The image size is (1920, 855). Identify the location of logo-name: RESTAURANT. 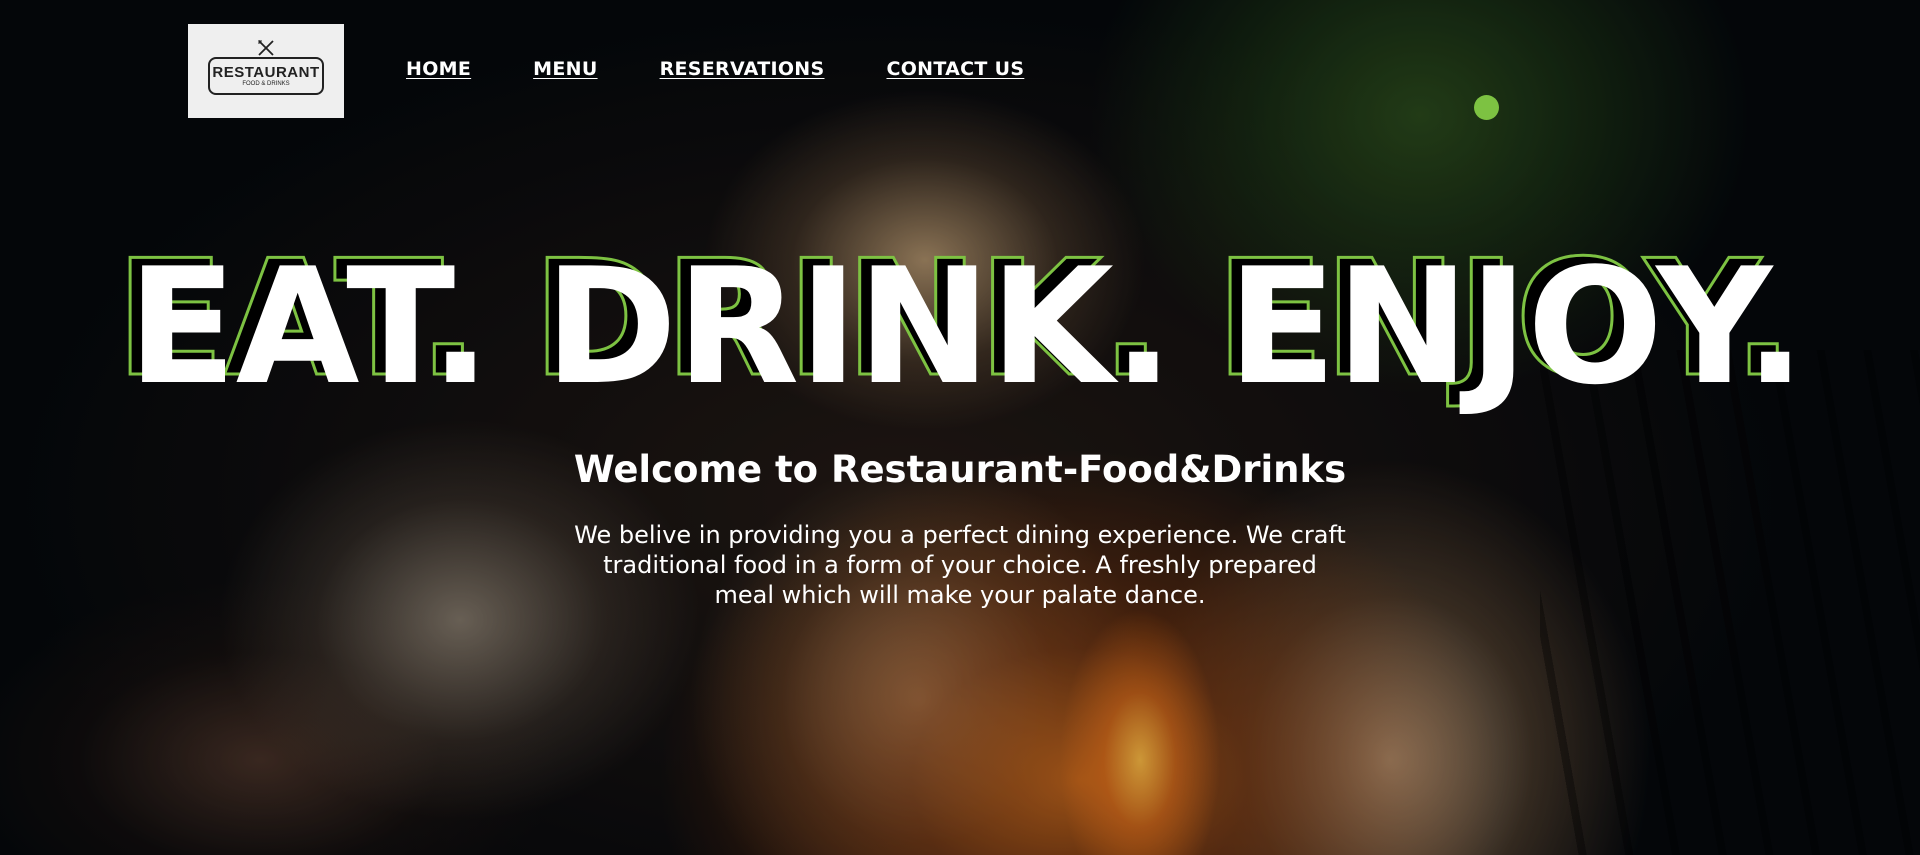
(266, 72).